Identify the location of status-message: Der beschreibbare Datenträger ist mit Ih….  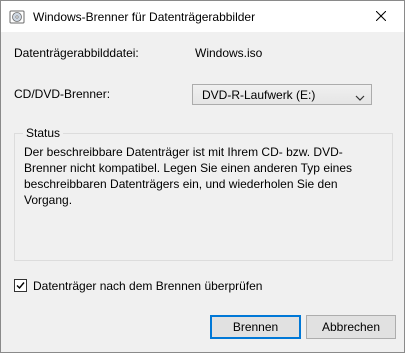
(188, 176).